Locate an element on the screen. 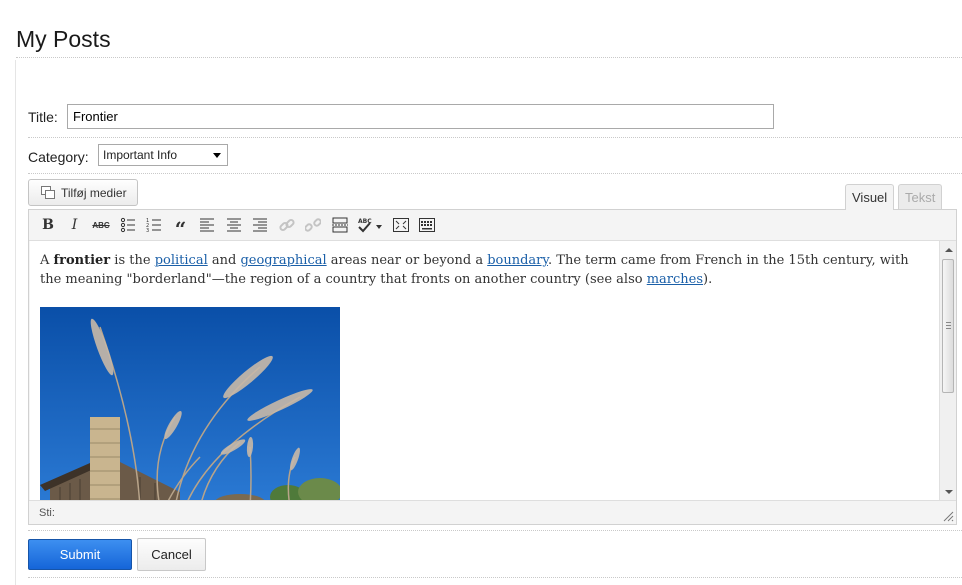 Image resolution: width=962 pixels, height=585 pixels. page-frame-border is located at coordinates (15, 322).